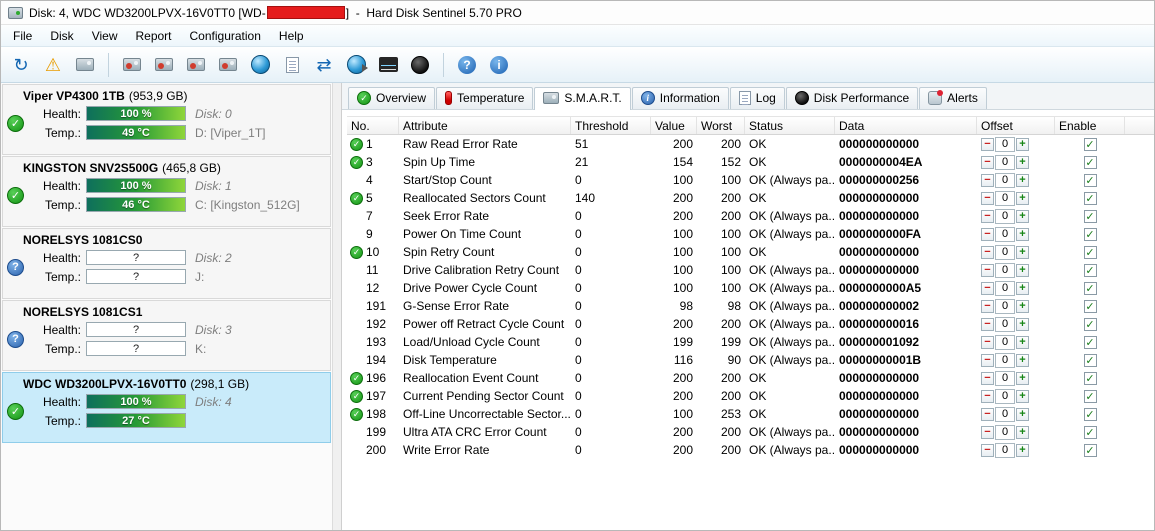  Describe the element at coordinates (105, 35) in the screenshot. I see `menu-view: View` at that location.